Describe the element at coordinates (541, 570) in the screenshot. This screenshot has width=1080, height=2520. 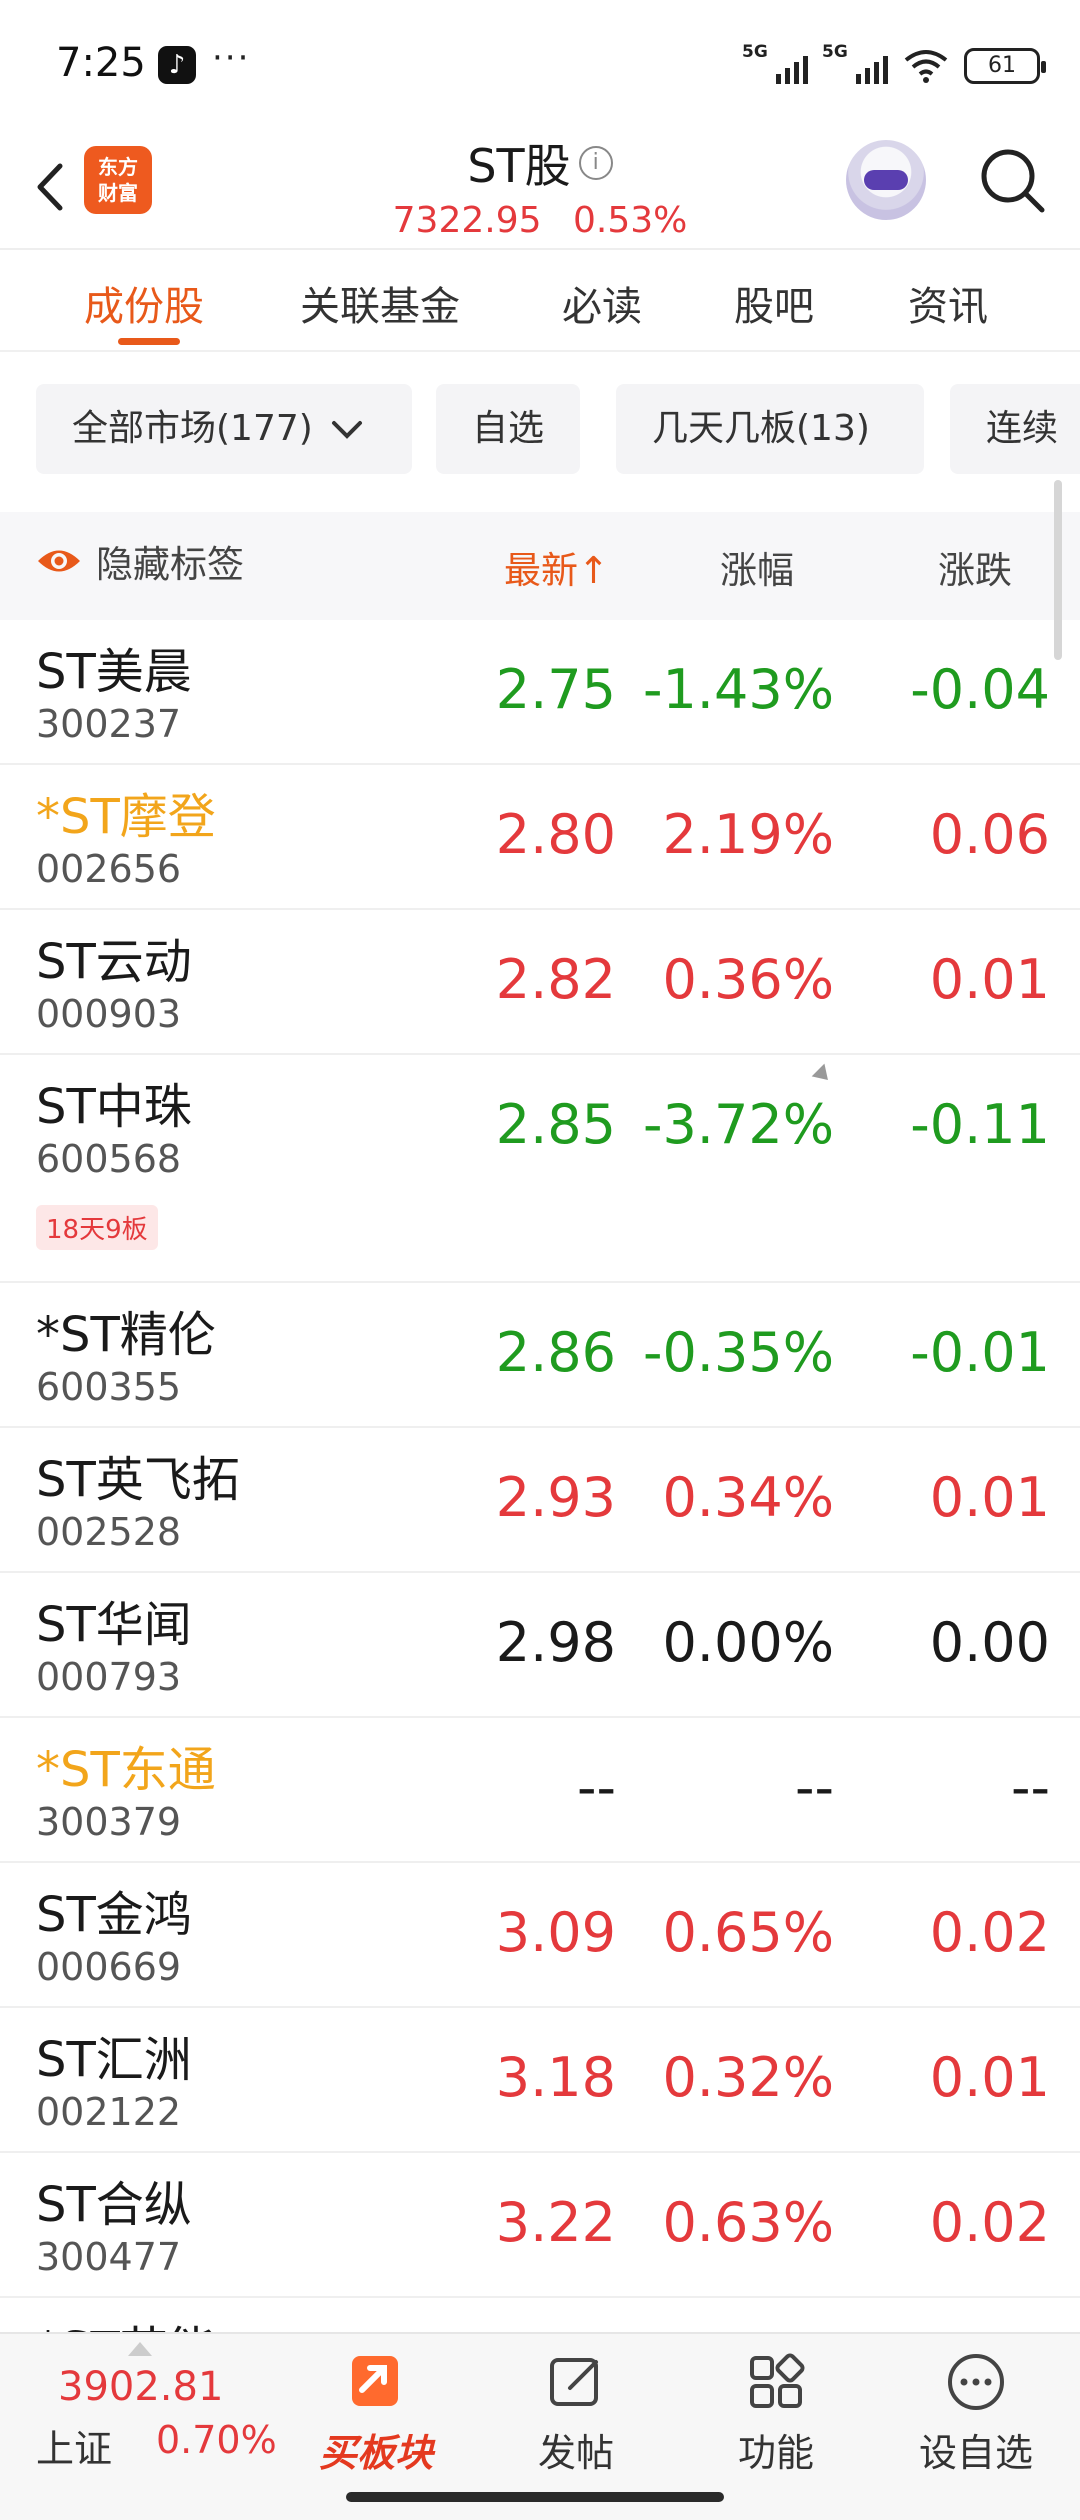
I see `column-latest-label: 最新` at that location.